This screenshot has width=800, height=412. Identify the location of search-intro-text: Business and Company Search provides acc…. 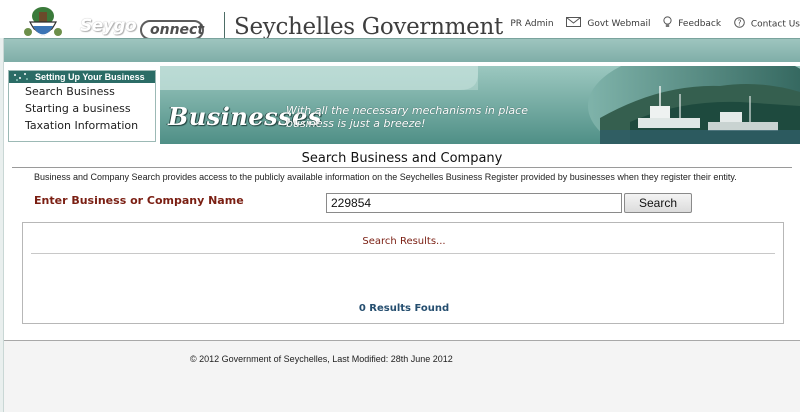
(385, 177).